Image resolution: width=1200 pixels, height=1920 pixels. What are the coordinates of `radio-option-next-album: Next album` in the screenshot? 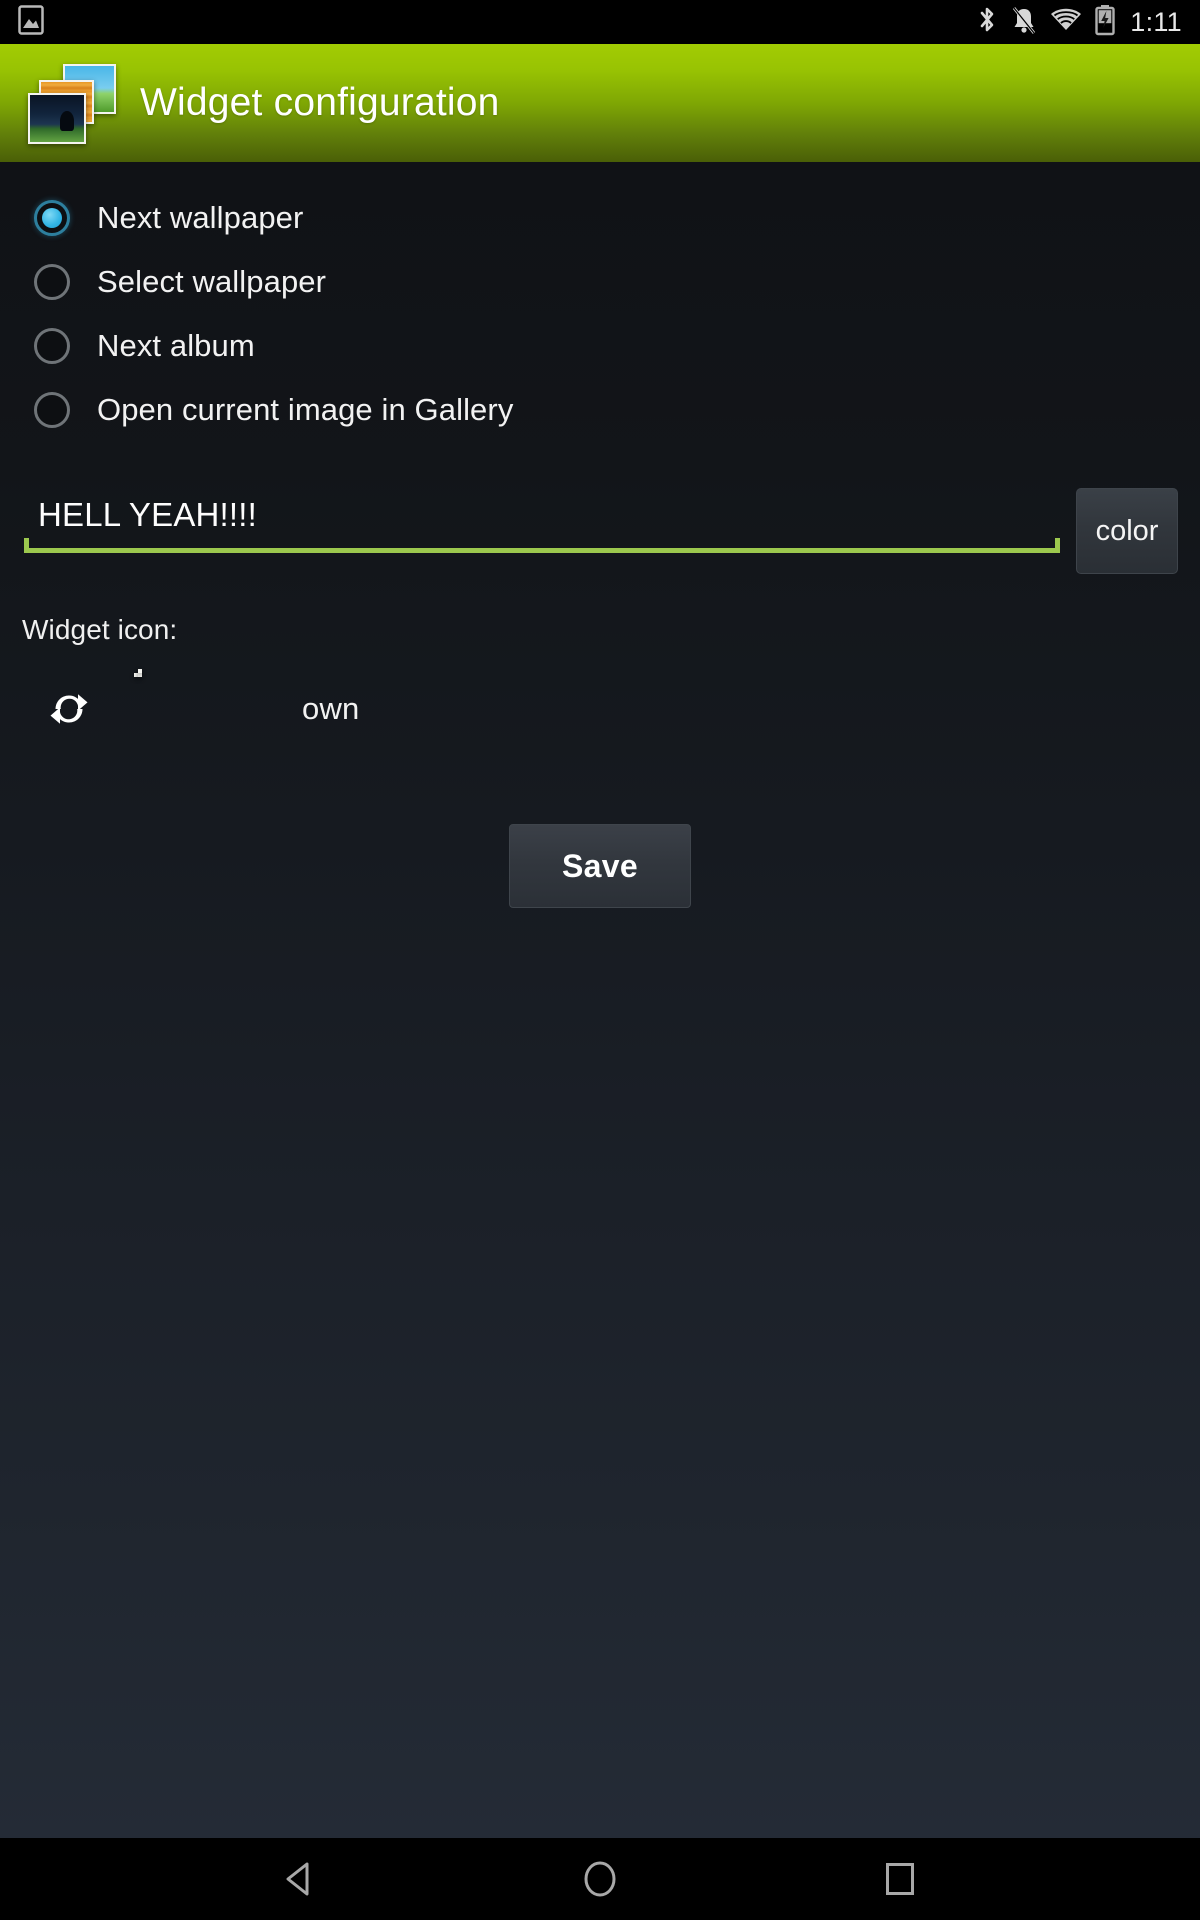 It's located at (600, 346).